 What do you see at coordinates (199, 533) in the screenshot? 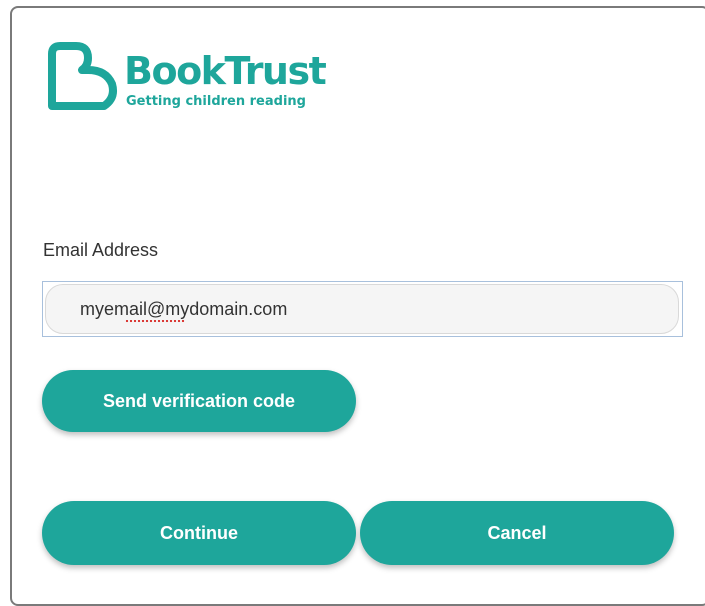
I see `continue-button: Continue` at bounding box center [199, 533].